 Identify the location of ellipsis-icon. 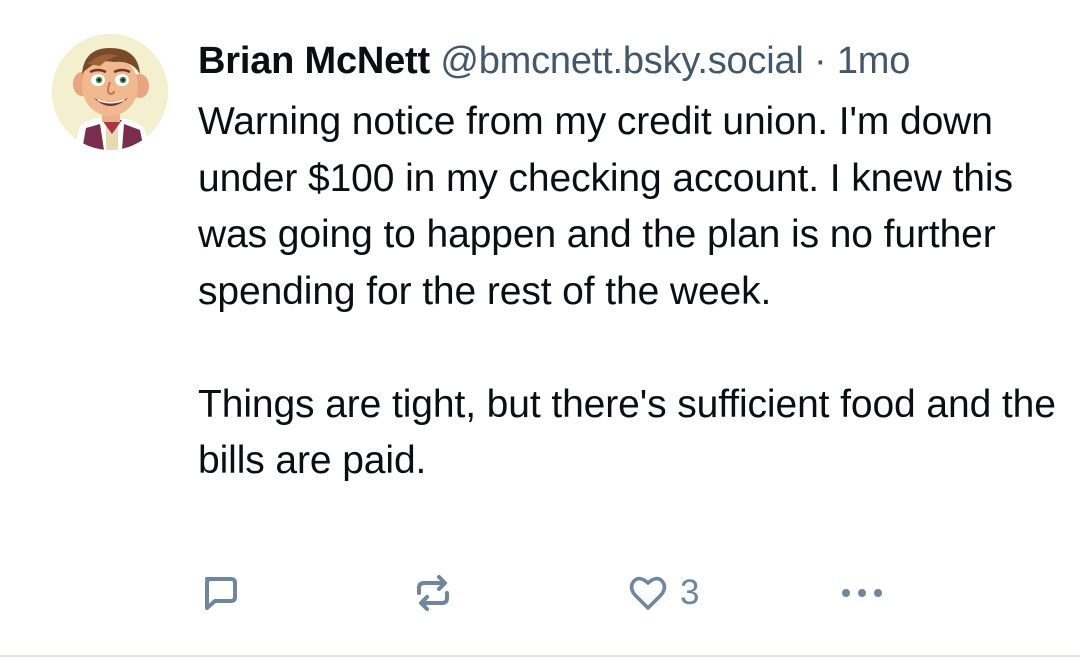
(862, 593).